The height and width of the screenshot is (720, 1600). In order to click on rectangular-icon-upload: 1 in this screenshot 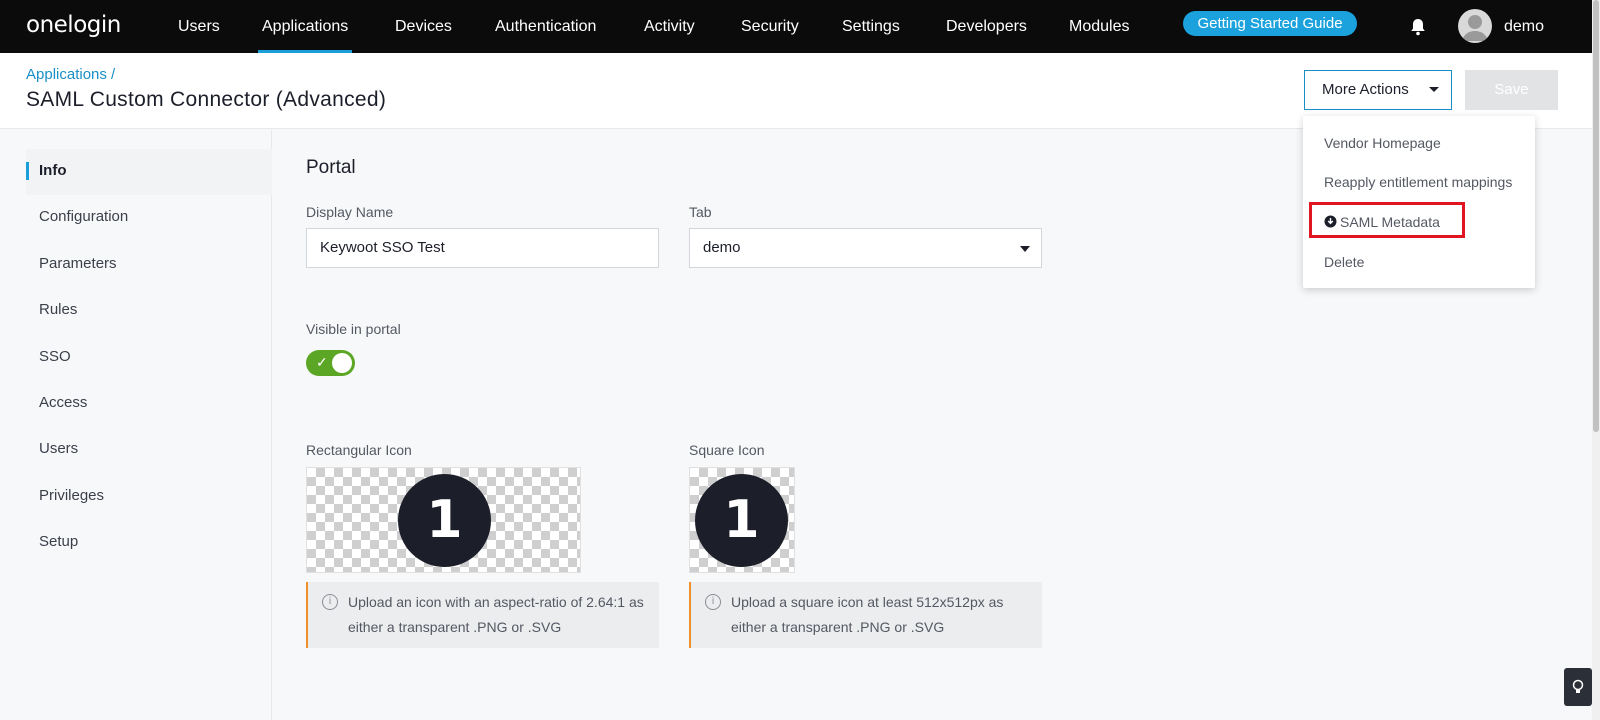, I will do `click(443, 520)`.